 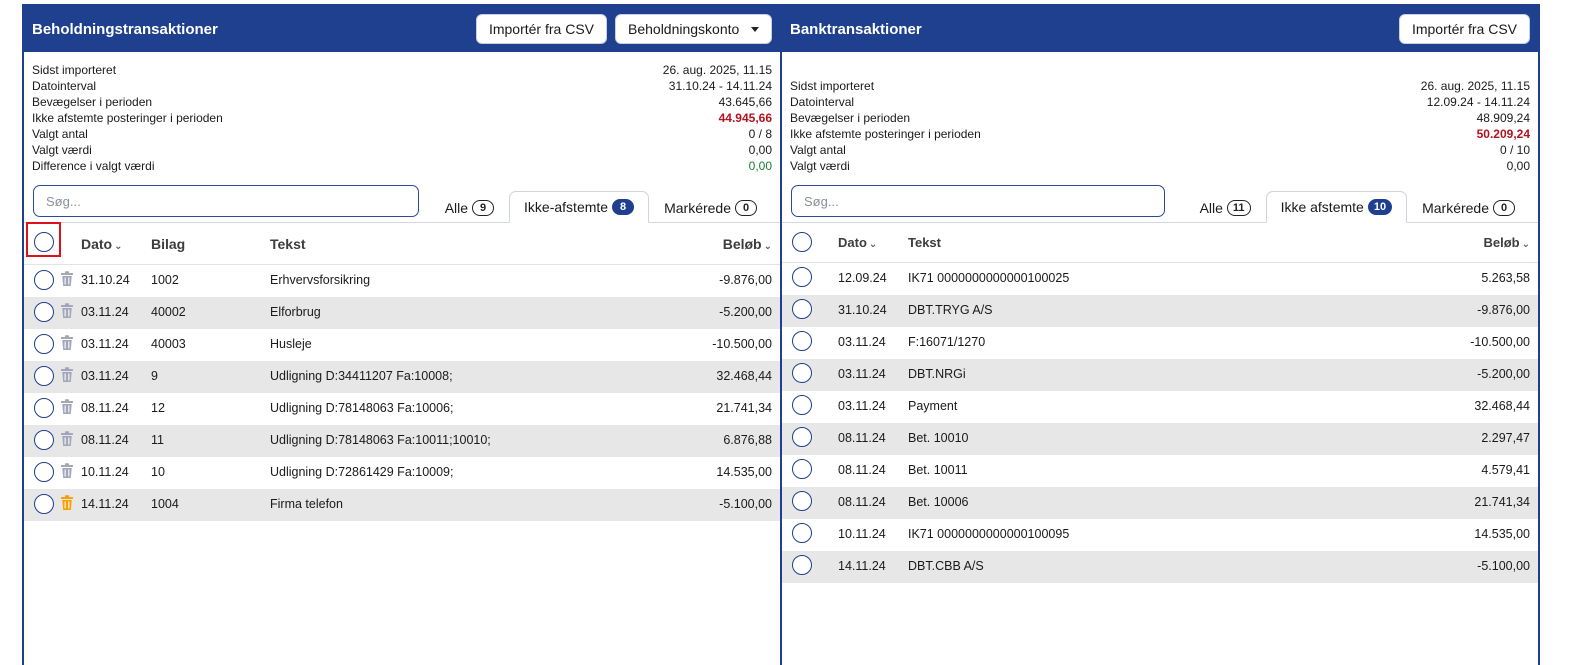 I want to click on tab-ikke-afstemte: Ikke afstemte 10, so click(x=1336, y=207).